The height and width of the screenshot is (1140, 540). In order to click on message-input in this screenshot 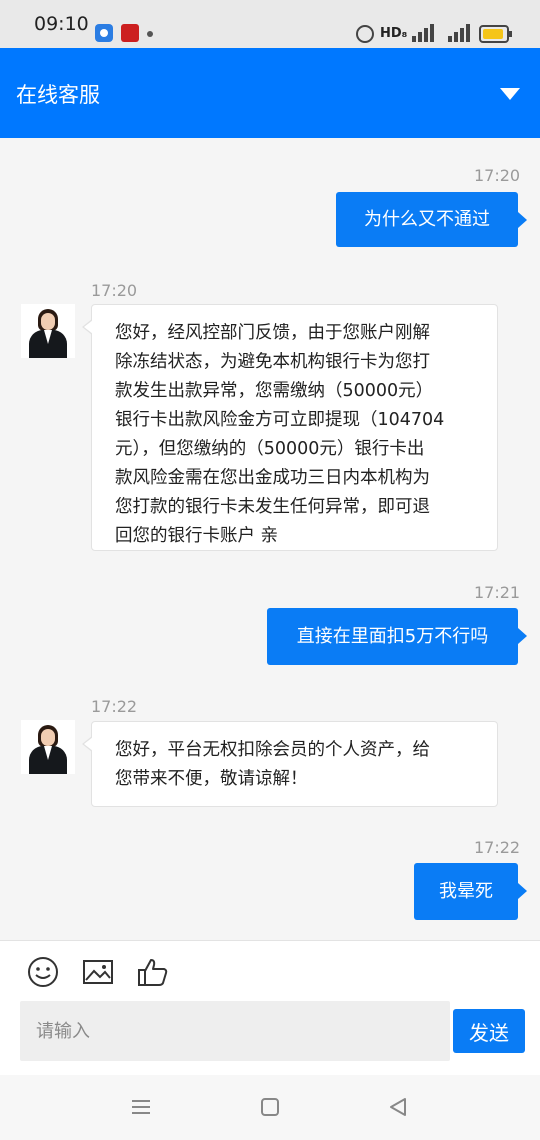, I will do `click(235, 1031)`.